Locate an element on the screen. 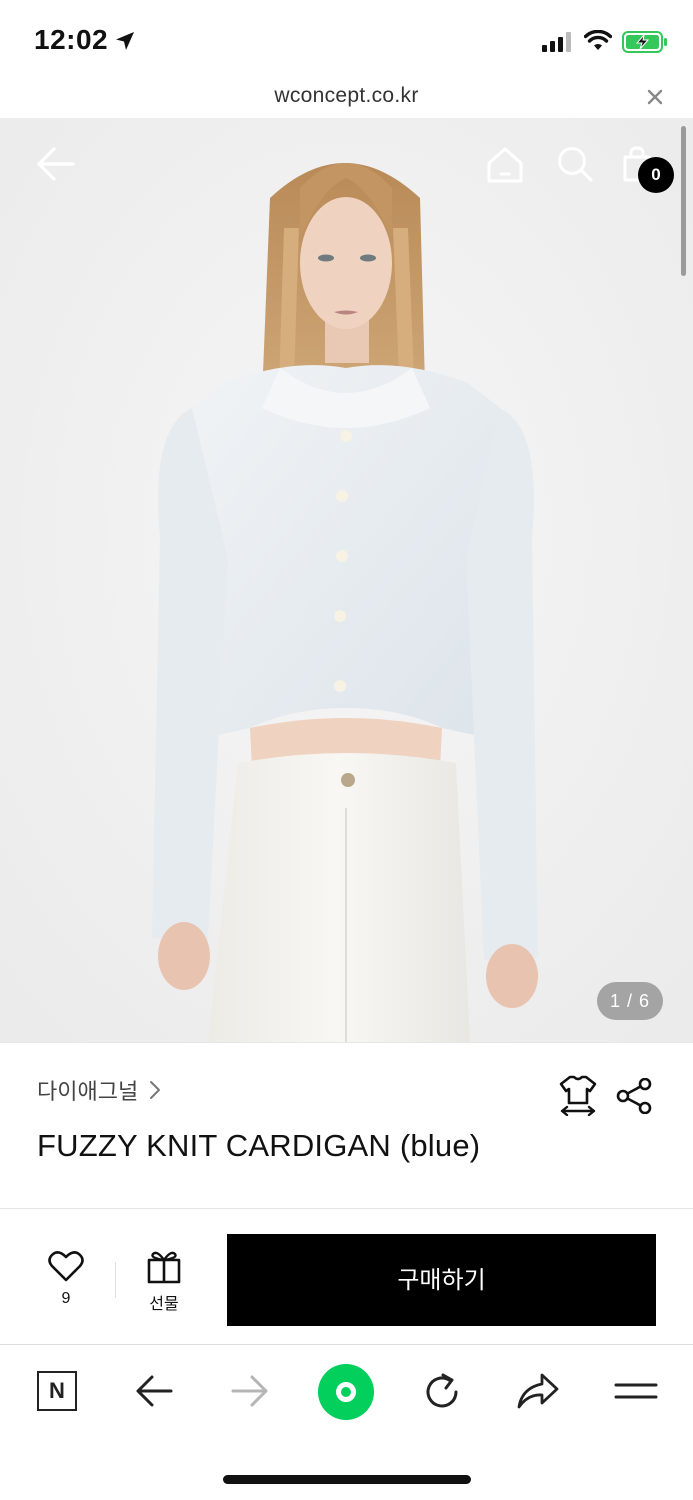 The image size is (693, 1500). image-page-counter: 1 / 6 is located at coordinates (630, 1001).